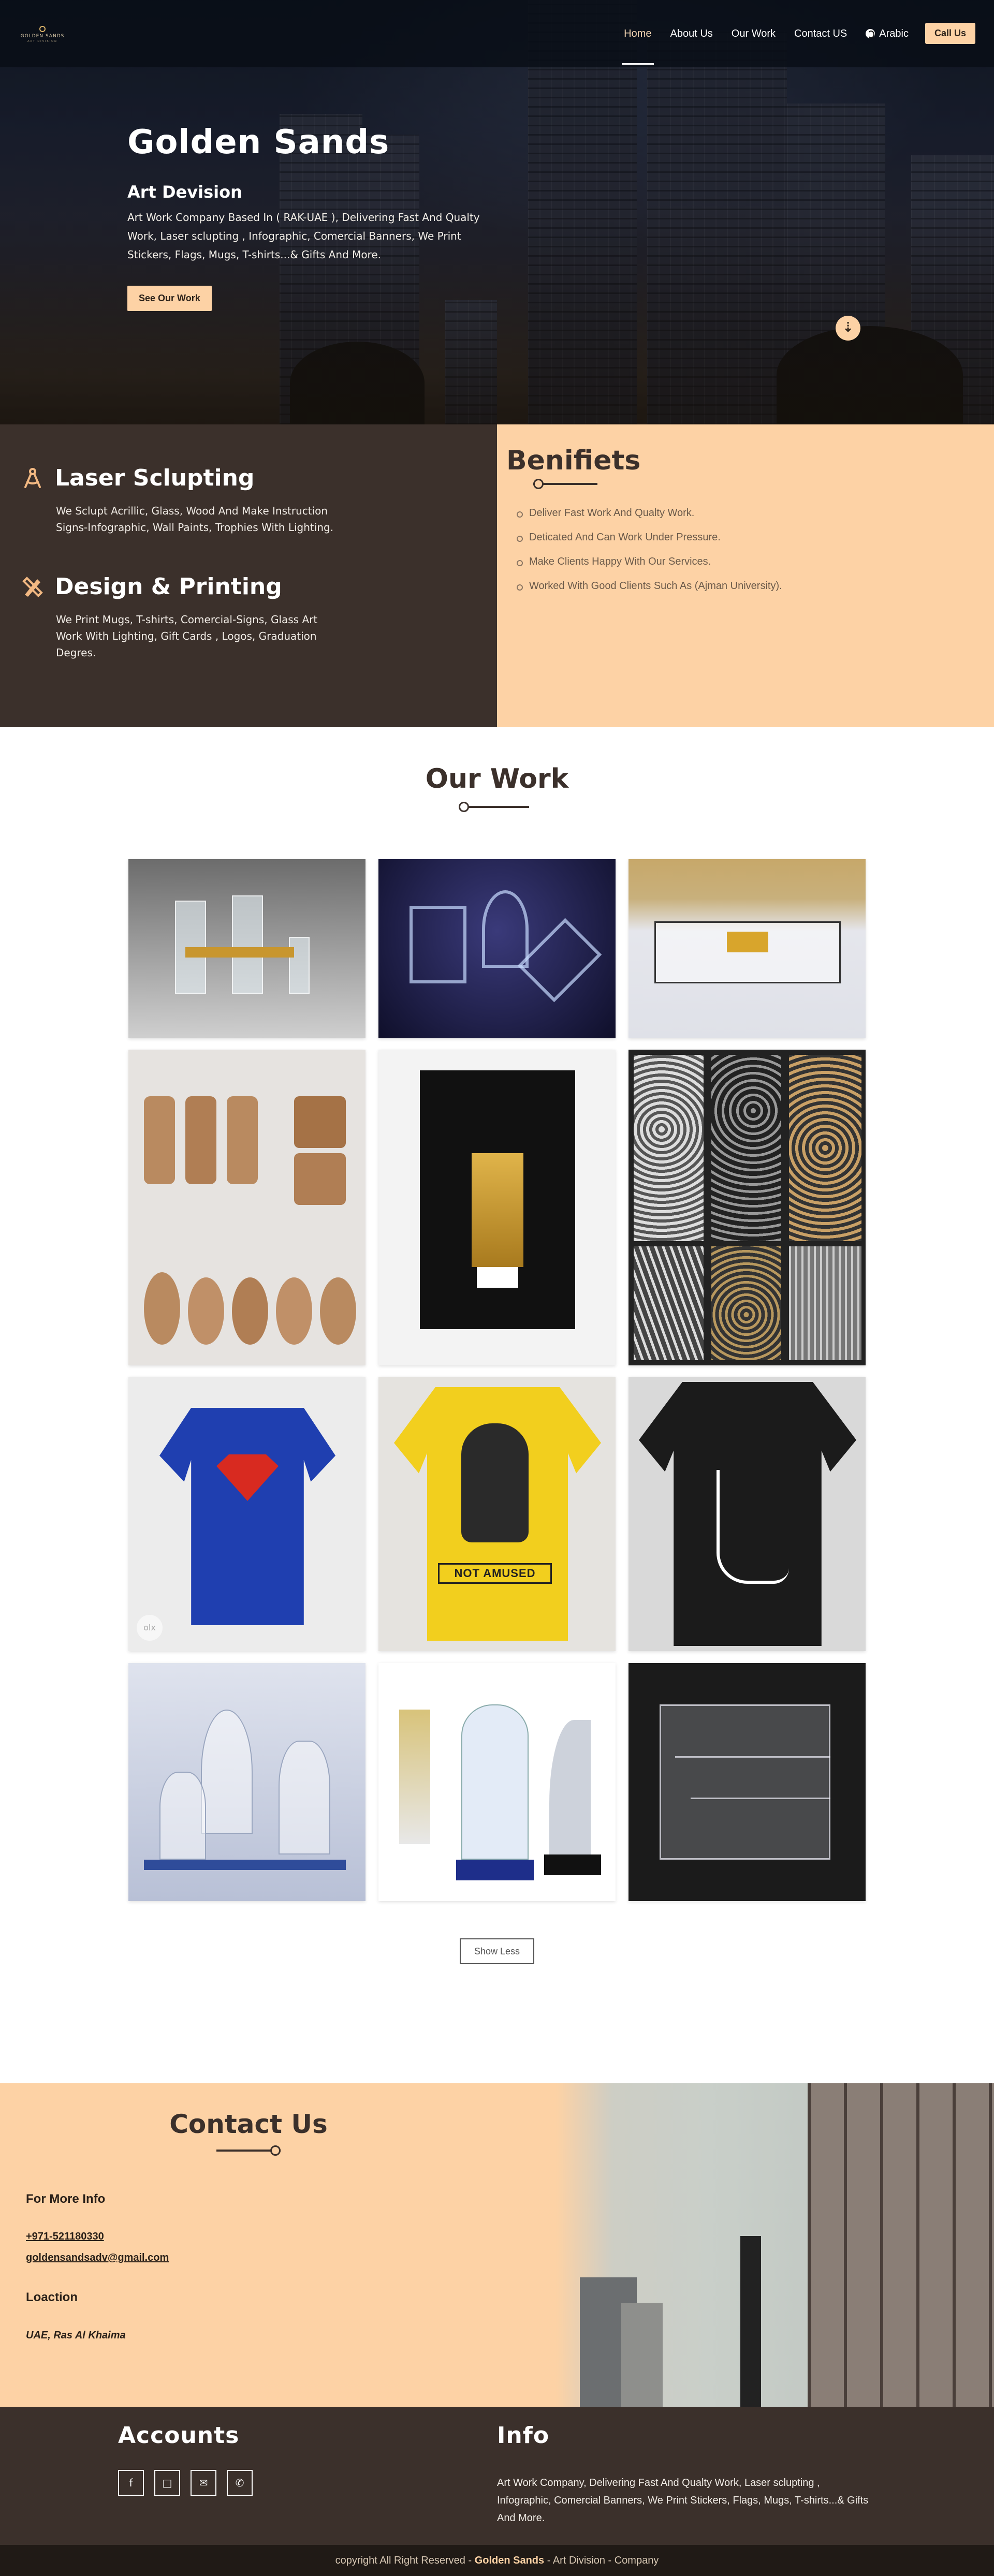 This screenshot has height=2576, width=994. Describe the element at coordinates (239, 953) in the screenshot. I see `gold-lettering` at that location.